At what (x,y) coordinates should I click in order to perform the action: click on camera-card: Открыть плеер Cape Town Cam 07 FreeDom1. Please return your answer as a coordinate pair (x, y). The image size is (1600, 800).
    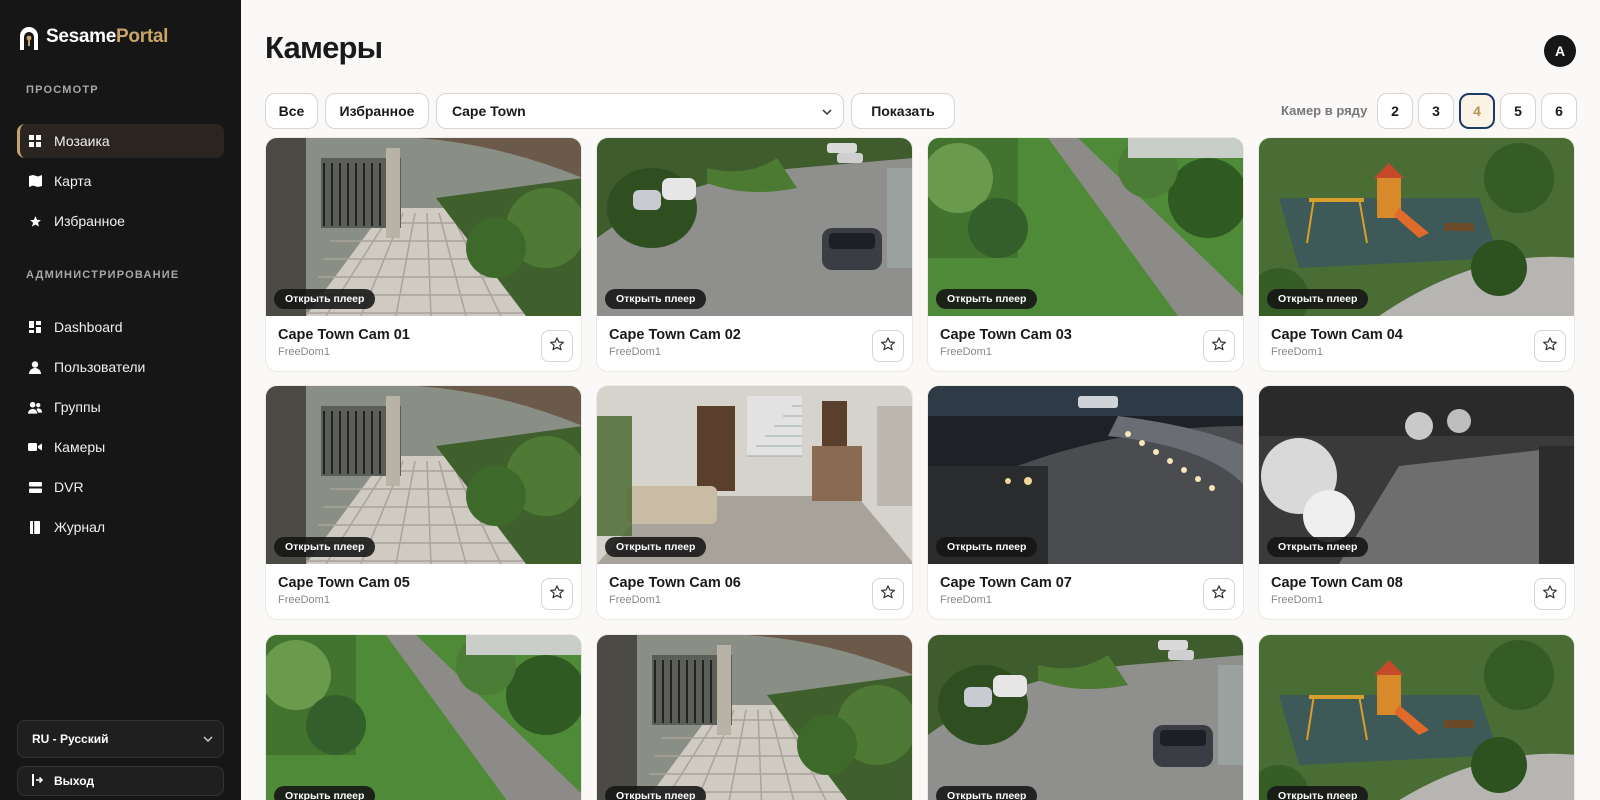
    Looking at the image, I should click on (1085, 502).